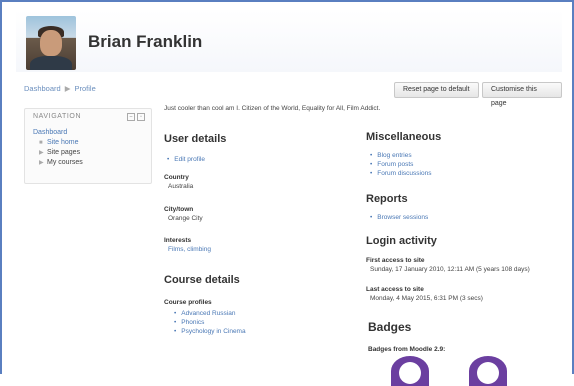 The width and height of the screenshot is (574, 386). I want to click on course-link: Advanced Russian, so click(210, 313).